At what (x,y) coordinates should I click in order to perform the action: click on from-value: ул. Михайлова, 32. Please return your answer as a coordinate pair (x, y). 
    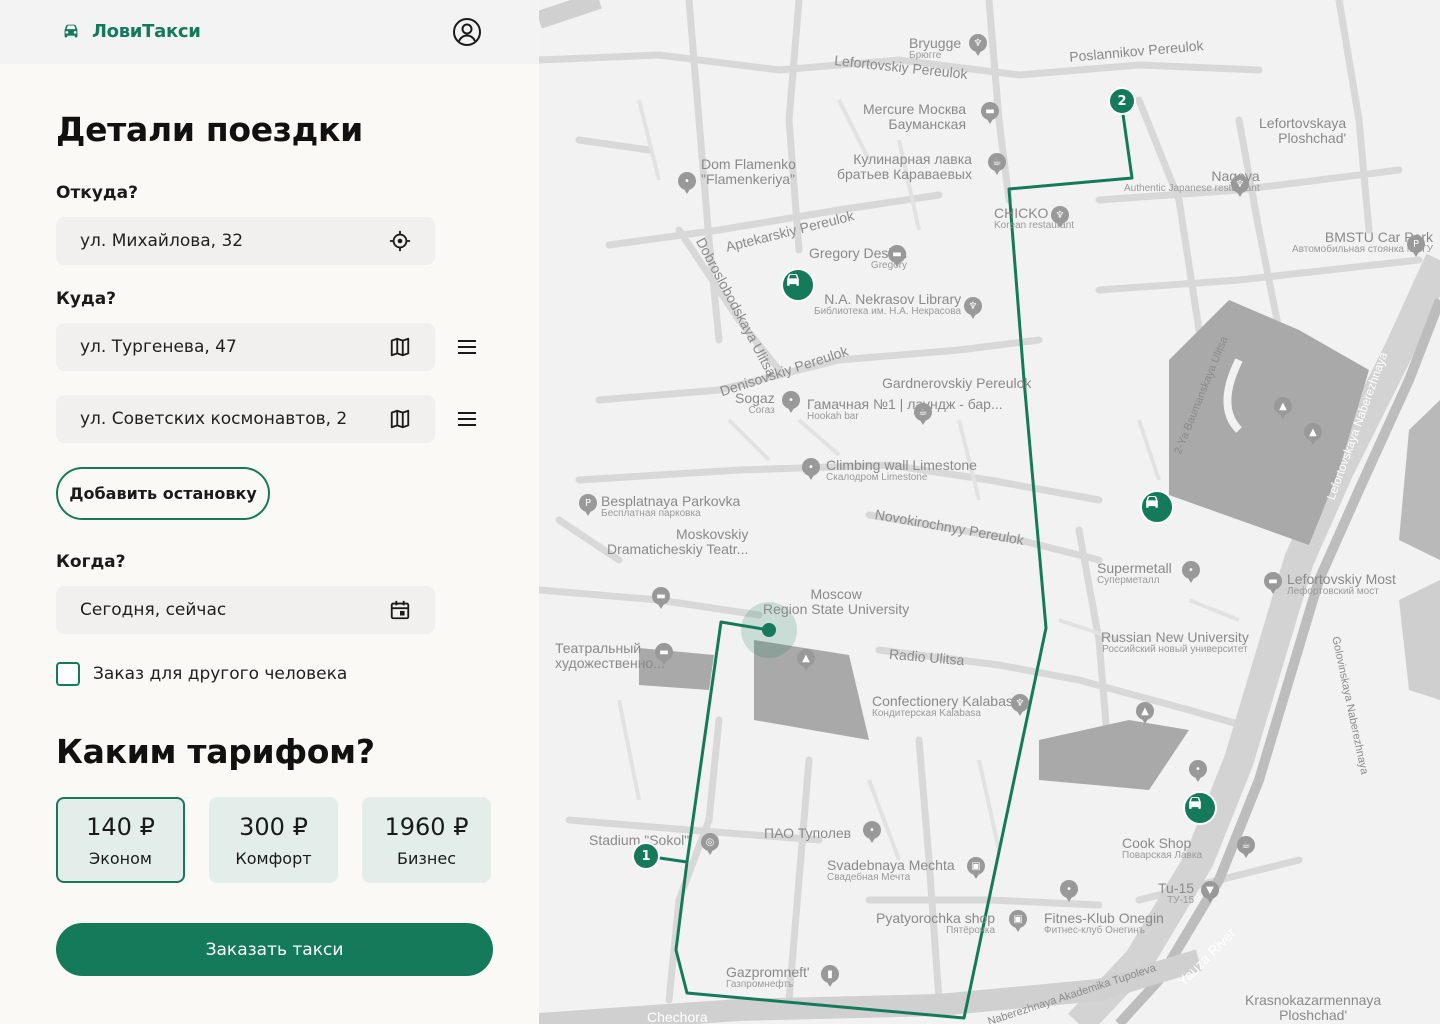
    Looking at the image, I should click on (162, 241).